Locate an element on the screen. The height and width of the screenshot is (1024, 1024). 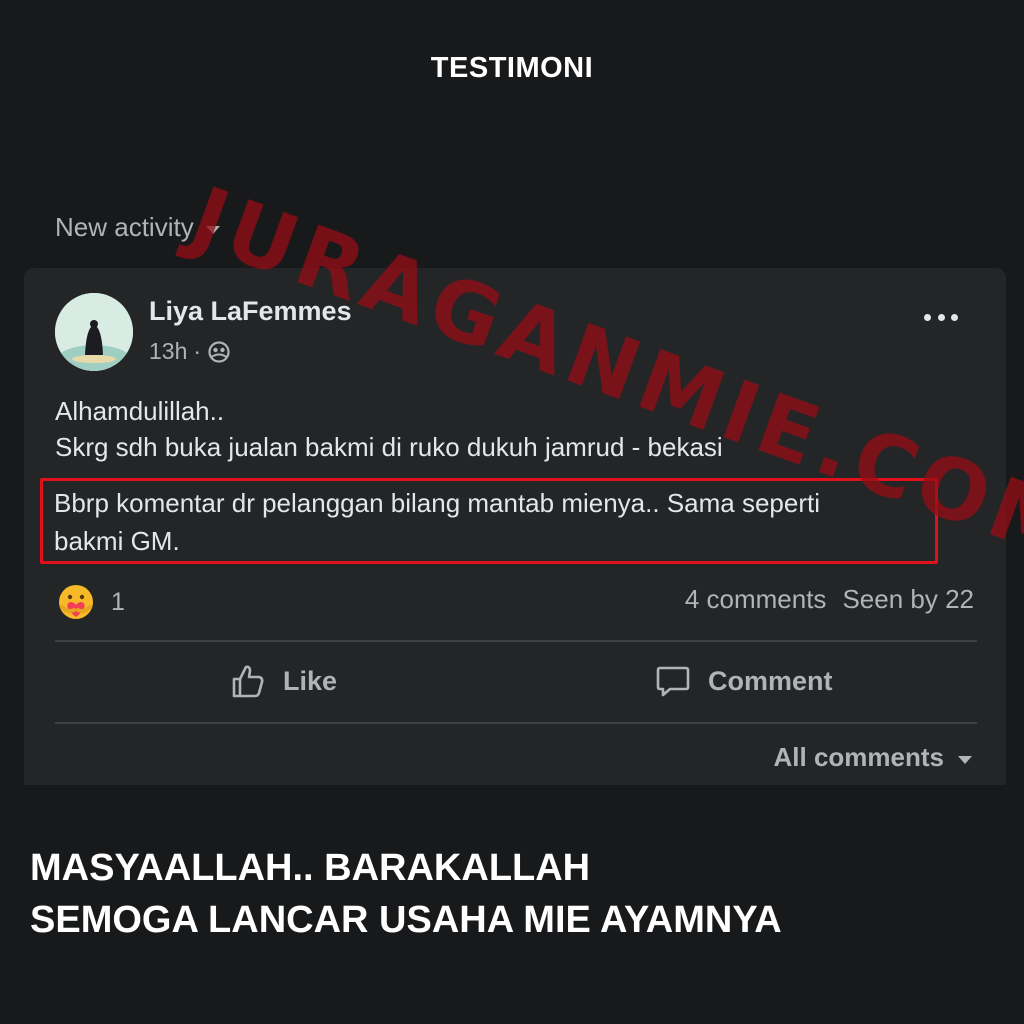
feed-sort-dropdown: New activity is located at coordinates (137, 227).